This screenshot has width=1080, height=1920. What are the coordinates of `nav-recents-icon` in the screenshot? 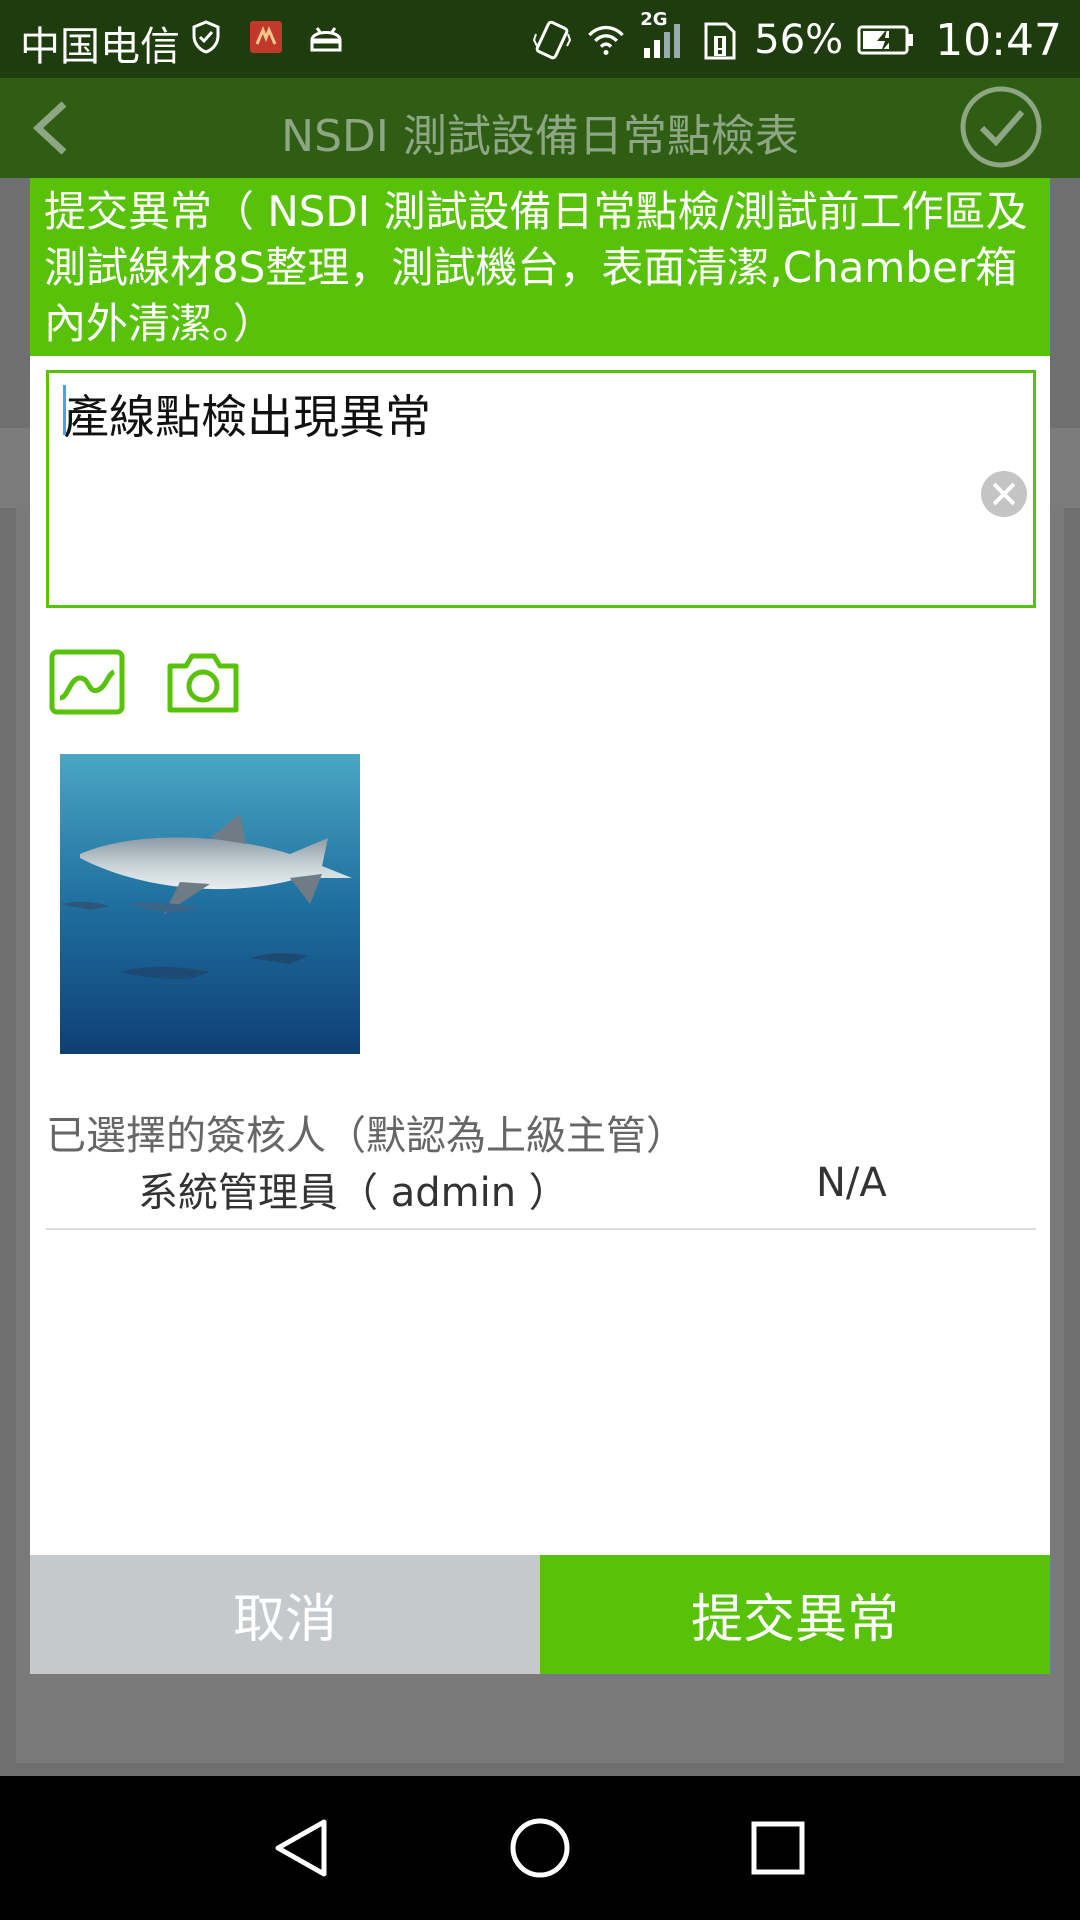 It's located at (778, 1848).